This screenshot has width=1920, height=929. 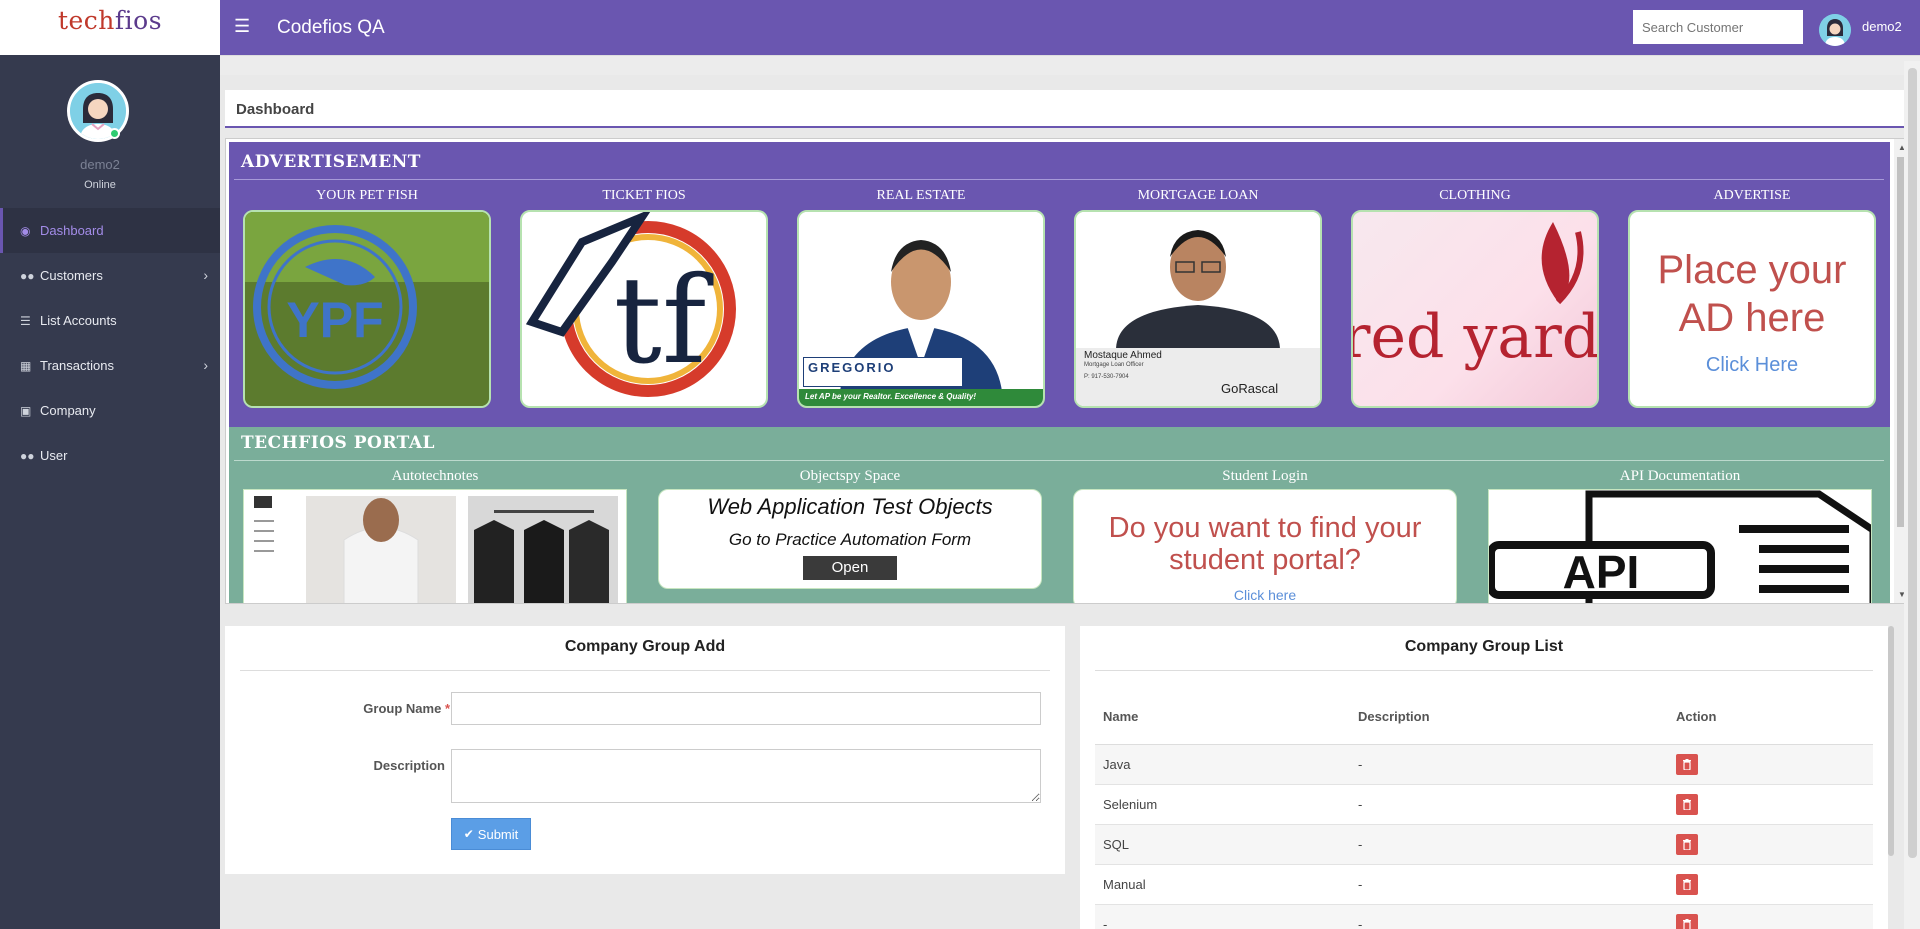 I want to click on column-header-name: Name, so click(x=1222, y=717).